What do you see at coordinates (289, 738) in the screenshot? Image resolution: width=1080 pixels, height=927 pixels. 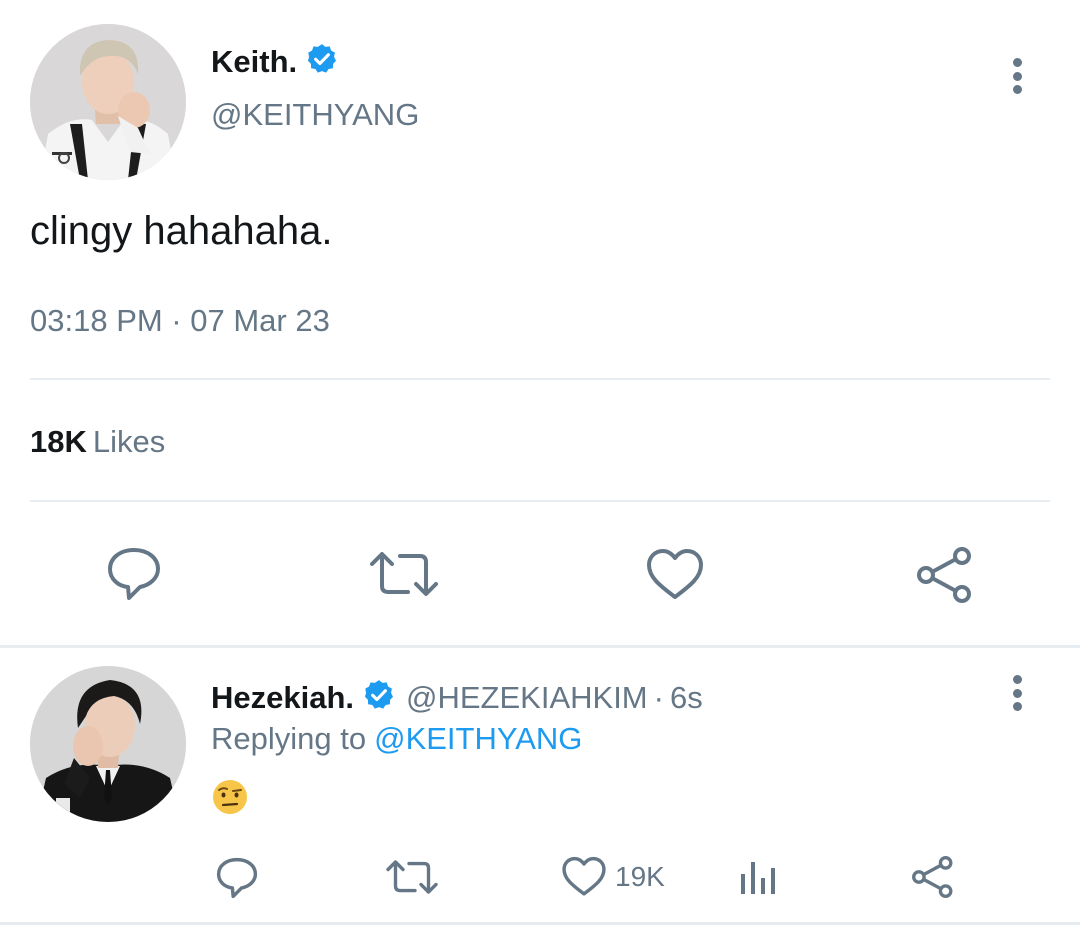 I see `replying-to-label: Replying to` at bounding box center [289, 738].